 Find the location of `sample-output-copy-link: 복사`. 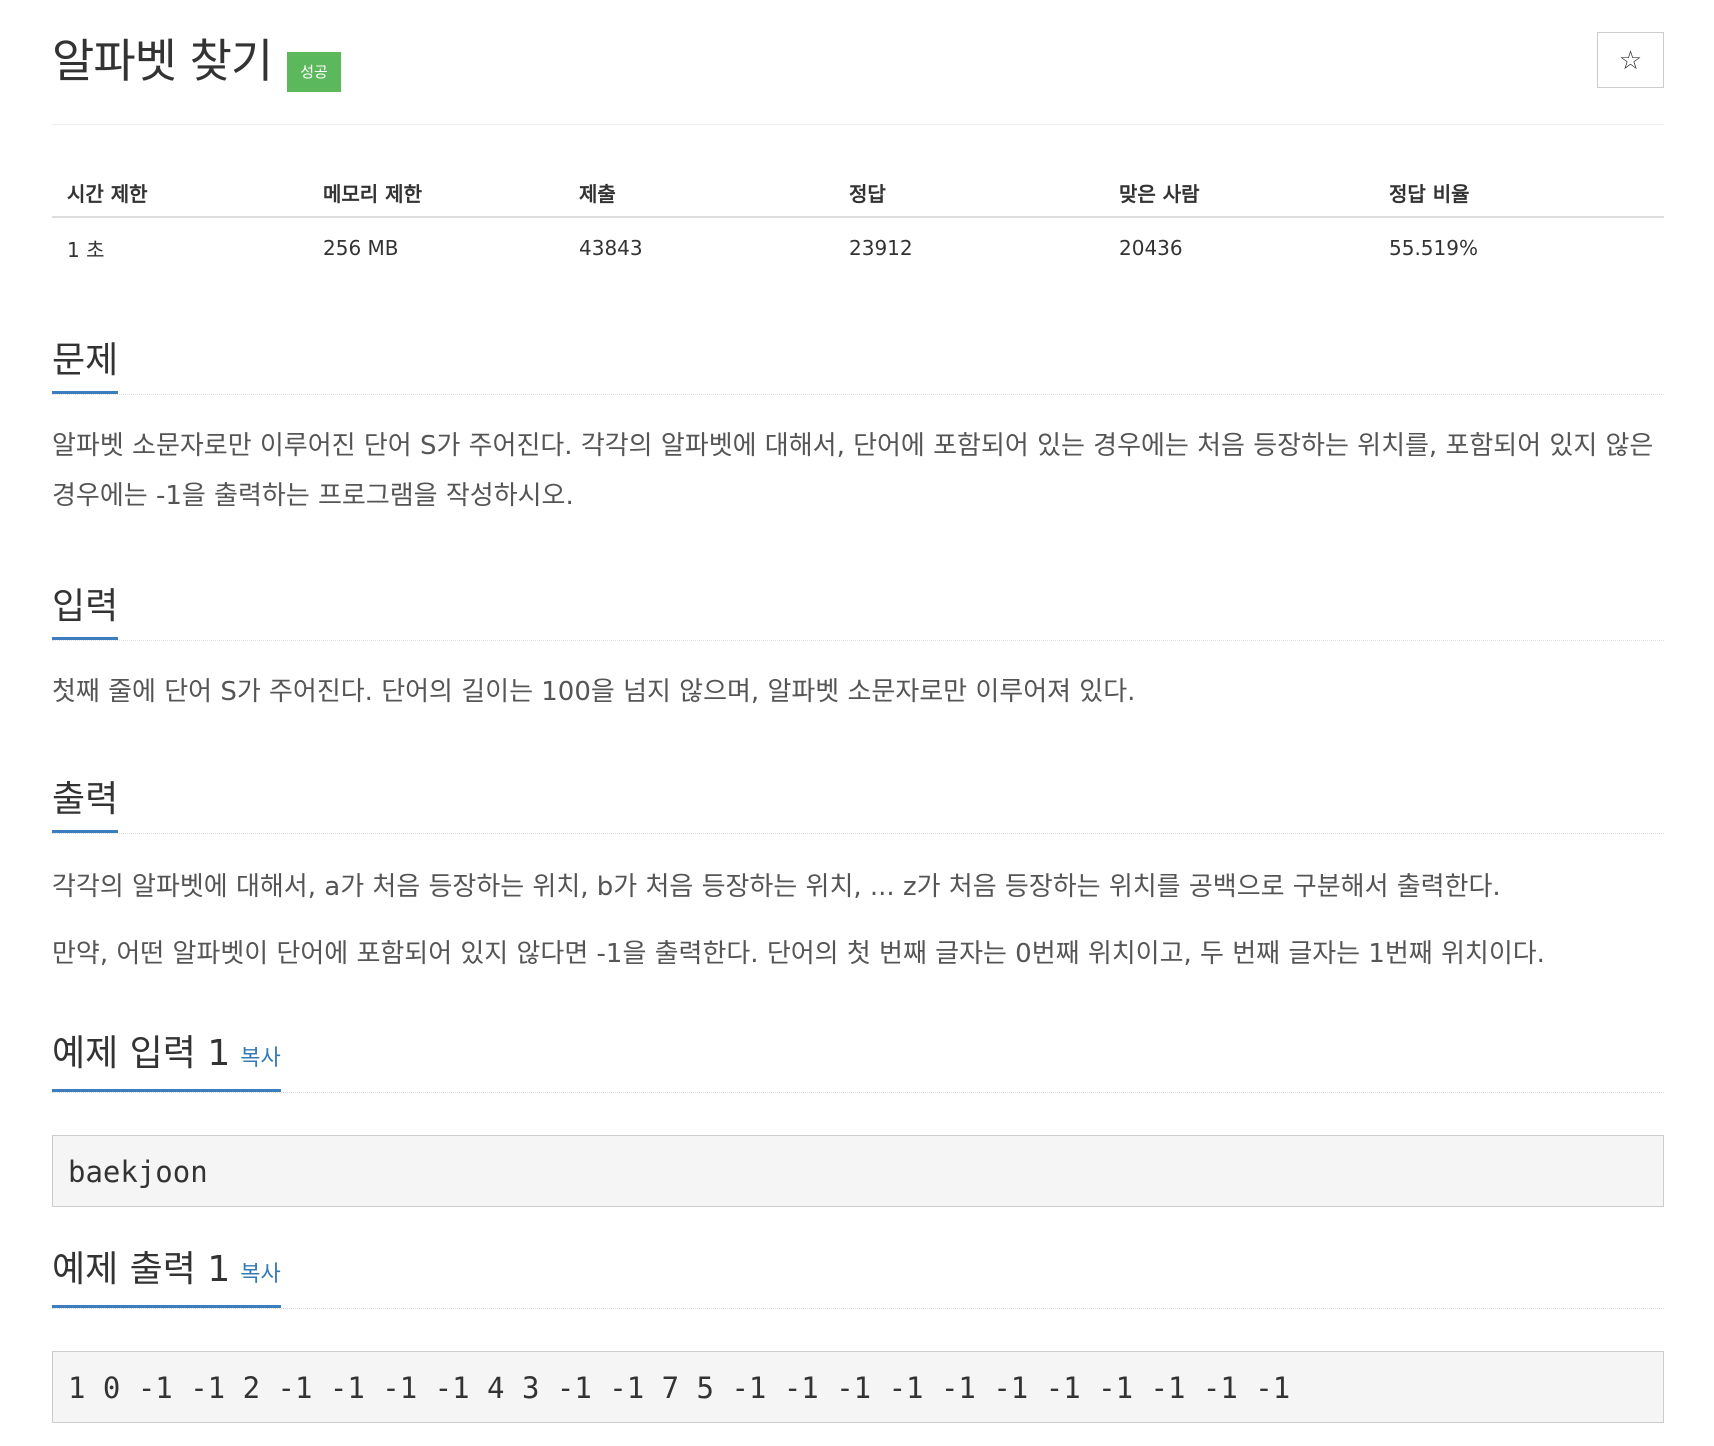

sample-output-copy-link: 복사 is located at coordinates (260, 1274).